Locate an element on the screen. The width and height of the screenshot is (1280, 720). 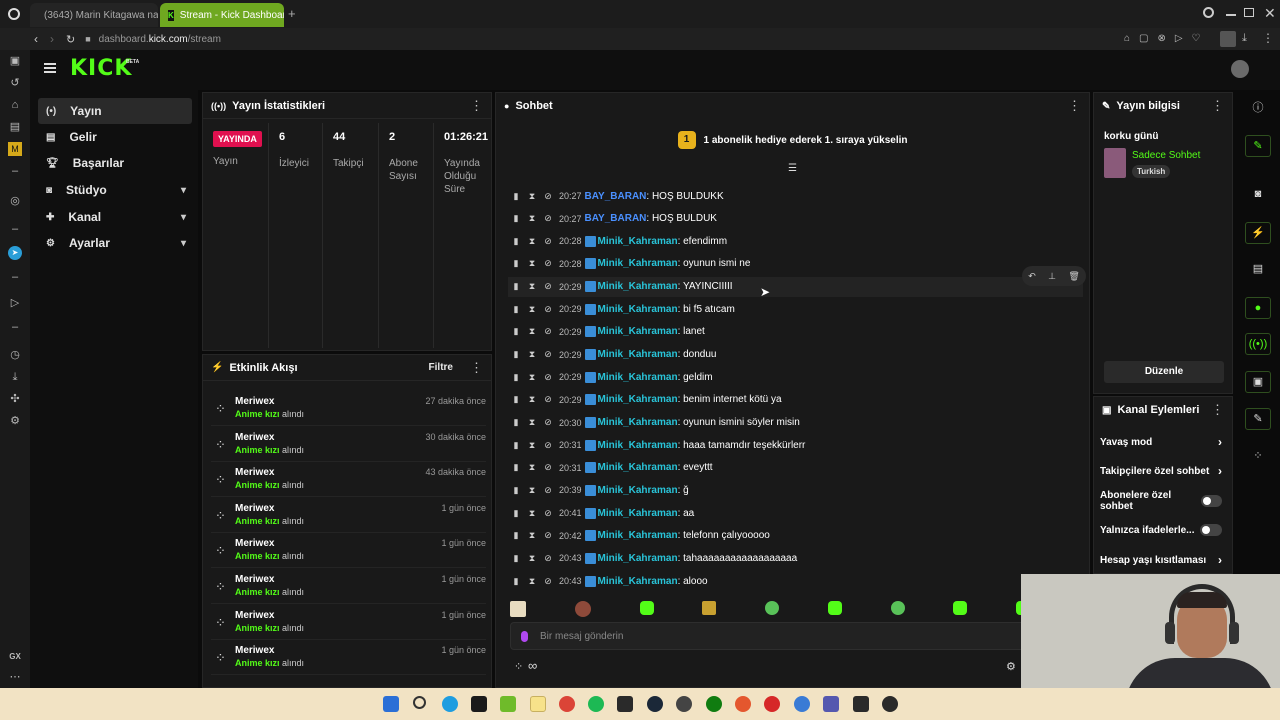
chat-message: ▮ ⧗ ⊘ 20:29 Minik_Kahraman: bi f5 atıcam is located at coordinates (621, 309).